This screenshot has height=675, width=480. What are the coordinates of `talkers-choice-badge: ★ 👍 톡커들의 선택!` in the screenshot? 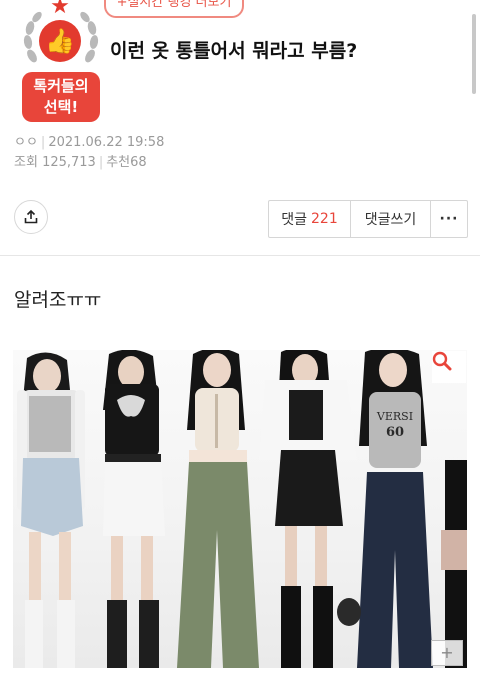 It's located at (59, 62).